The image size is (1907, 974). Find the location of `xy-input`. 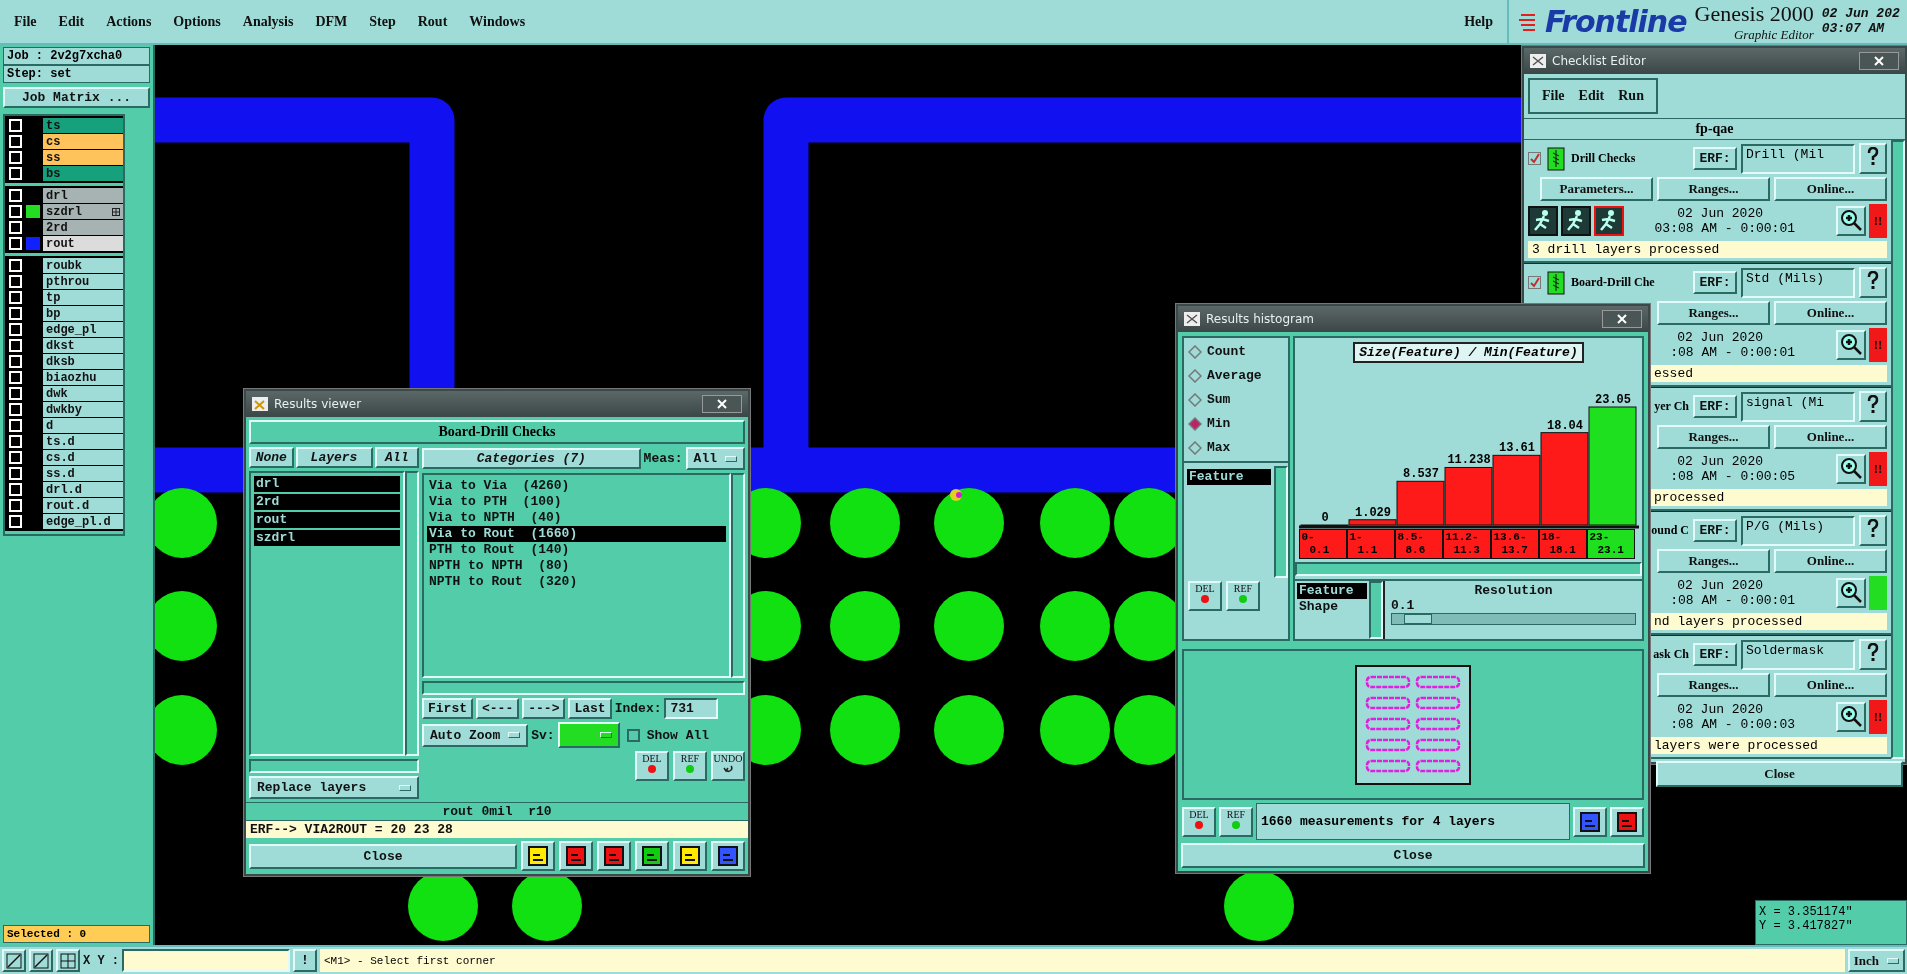

xy-input is located at coordinates (206, 960).